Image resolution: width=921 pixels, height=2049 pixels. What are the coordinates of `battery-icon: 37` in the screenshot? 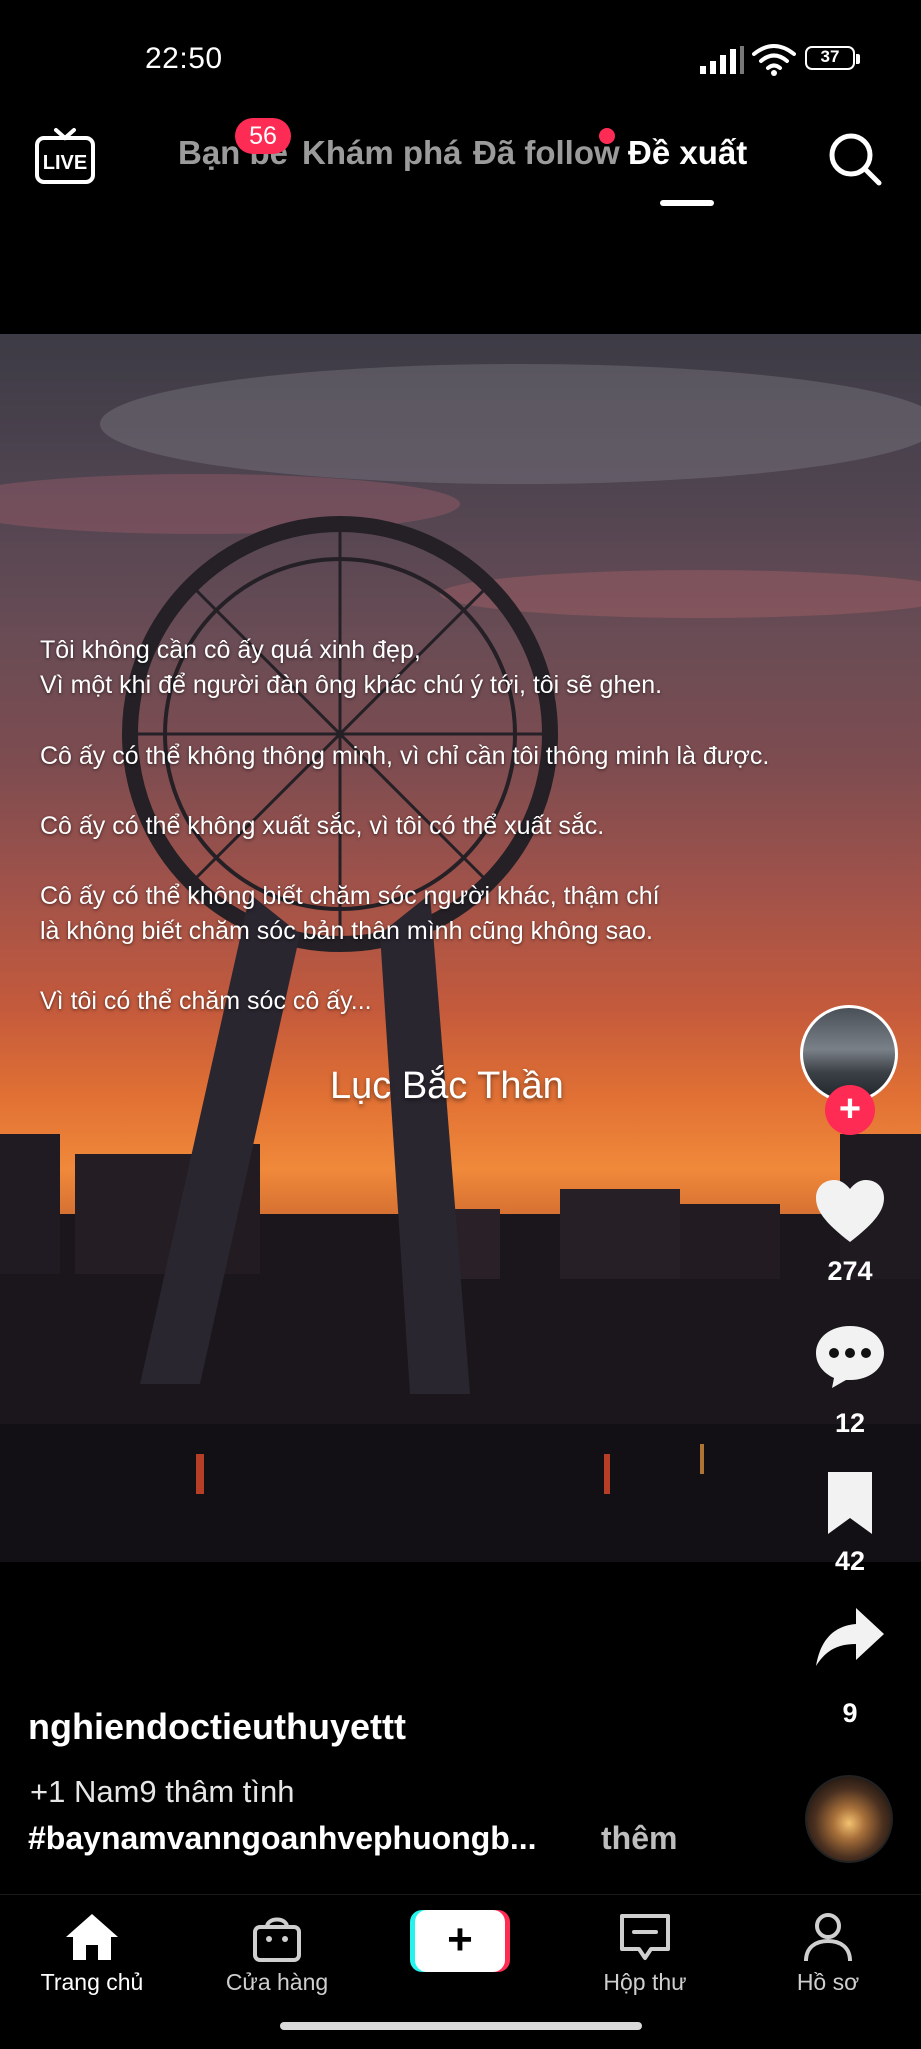 It's located at (834, 60).